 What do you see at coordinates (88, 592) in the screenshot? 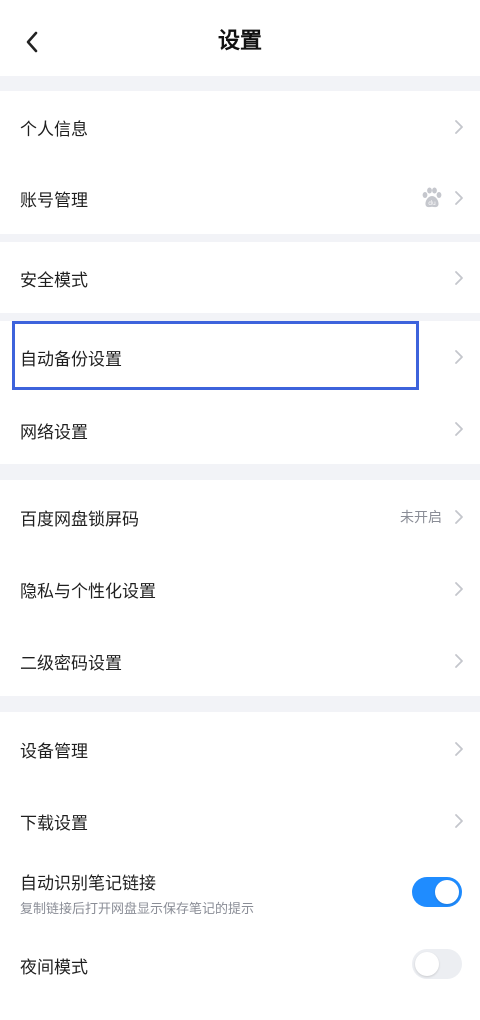
I see `setting-label: 隐私与个性化设置` at bounding box center [88, 592].